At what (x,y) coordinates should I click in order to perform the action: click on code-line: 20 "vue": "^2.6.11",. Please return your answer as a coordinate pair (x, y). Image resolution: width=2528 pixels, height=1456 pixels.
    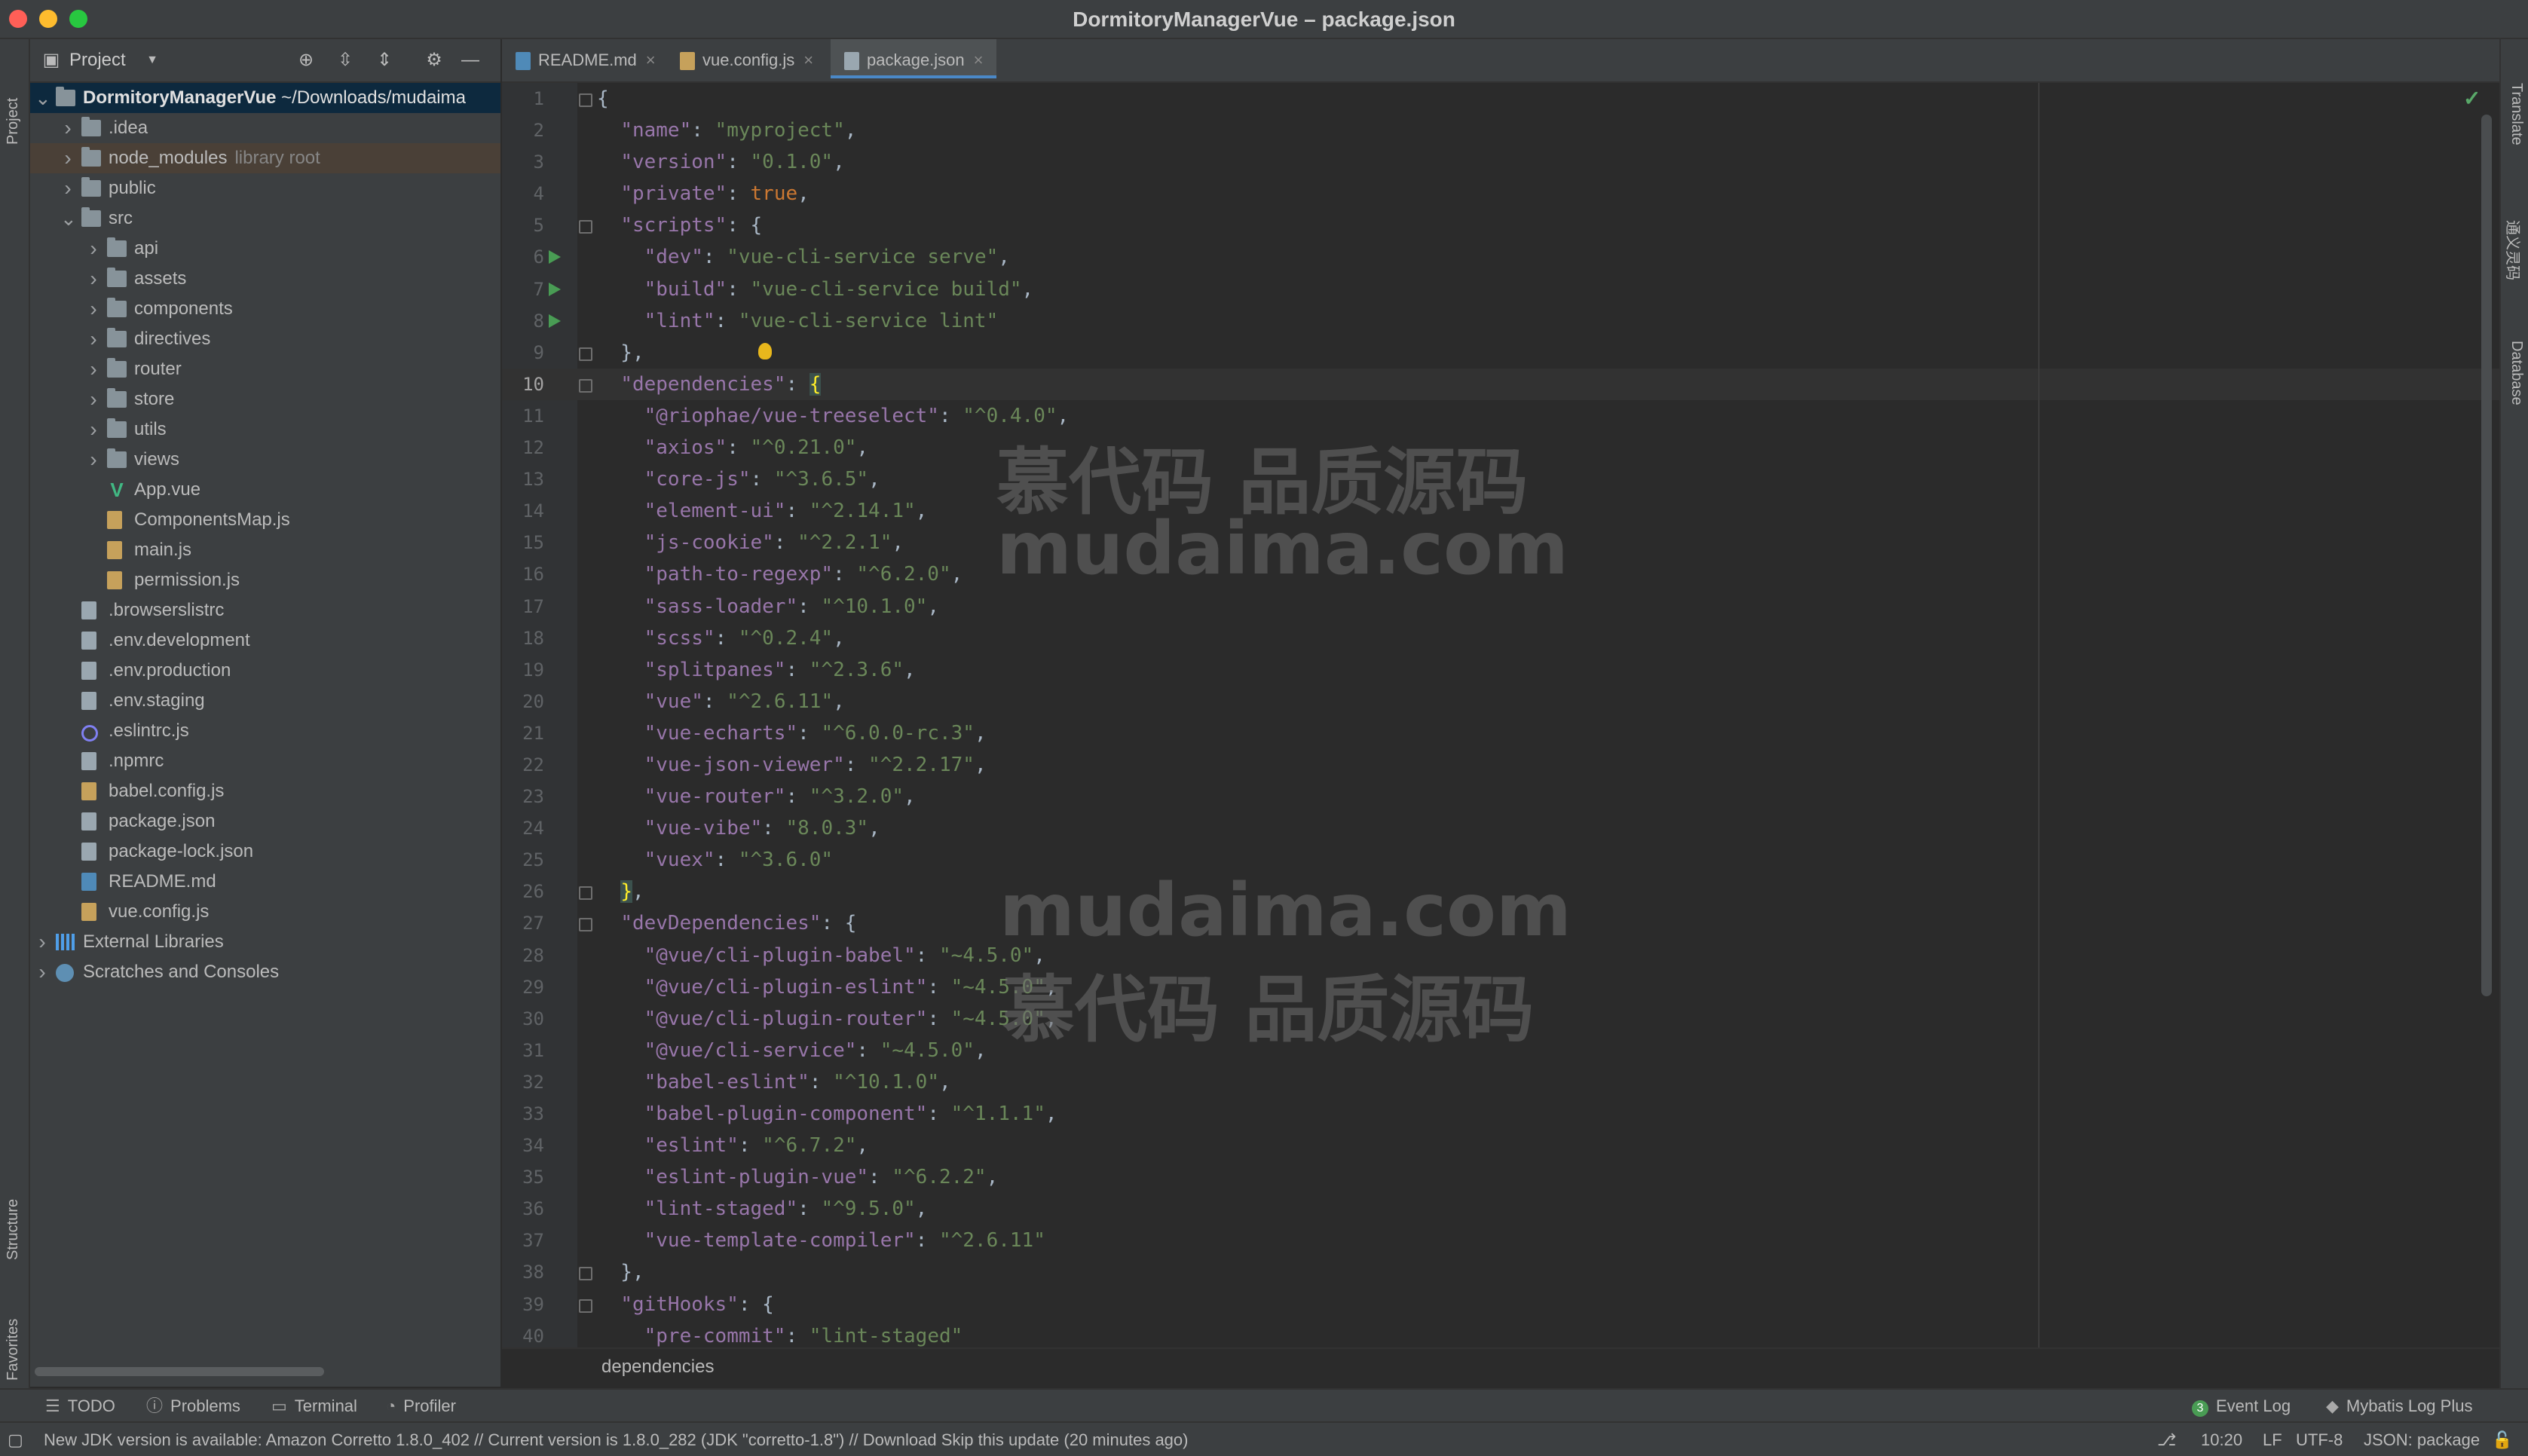
    Looking at the image, I should click on (1501, 701).